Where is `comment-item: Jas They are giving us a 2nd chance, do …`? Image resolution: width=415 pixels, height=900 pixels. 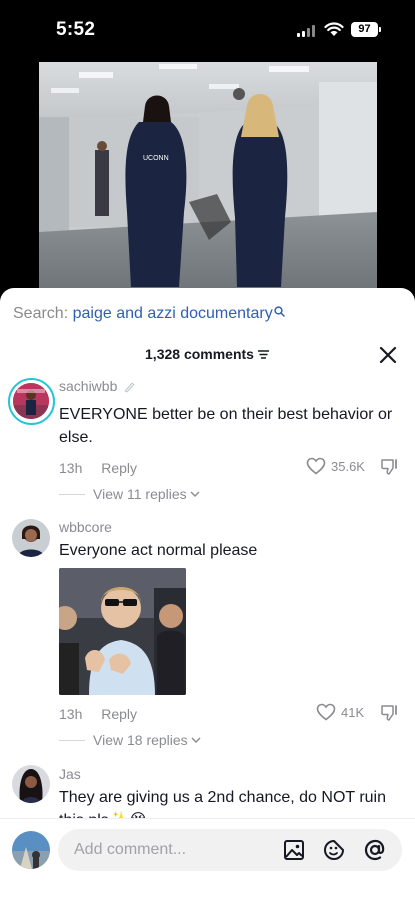
comment-item: Jas They are giving us a 2nd chance, do … is located at coordinates (207, 797).